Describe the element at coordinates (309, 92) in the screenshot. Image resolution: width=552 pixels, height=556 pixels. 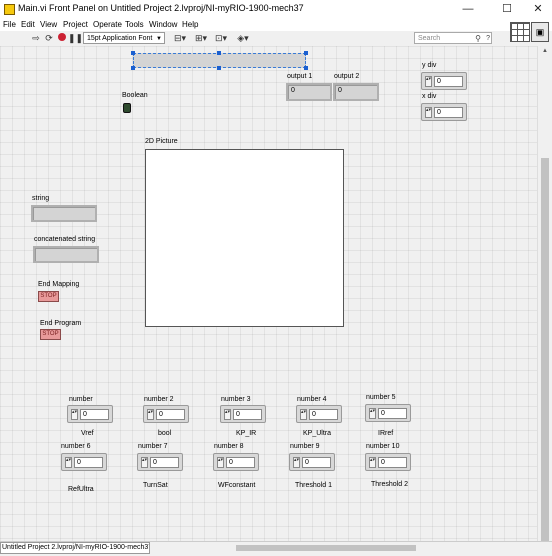
I see `output1-indicator: 0` at that location.